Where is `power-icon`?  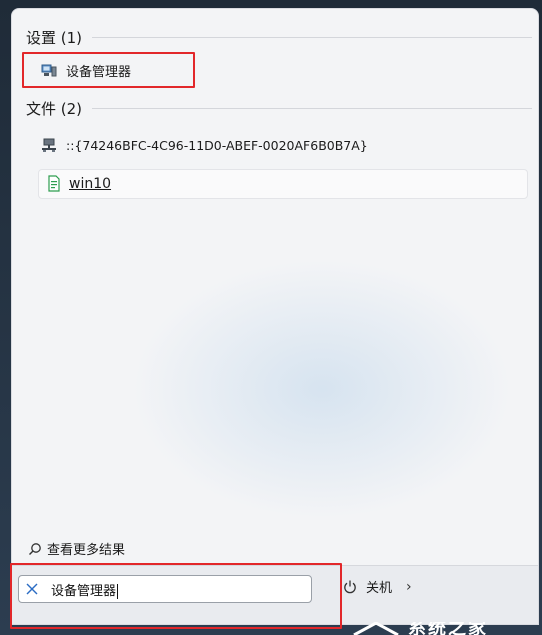 power-icon is located at coordinates (350, 587).